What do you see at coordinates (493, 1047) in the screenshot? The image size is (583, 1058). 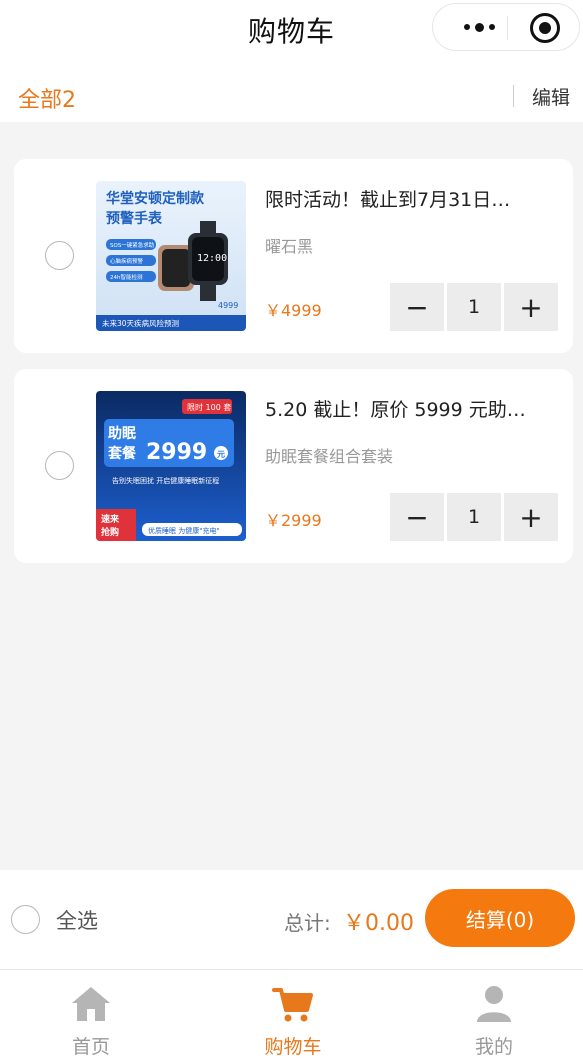 I see `tab-mine-label: 我的` at bounding box center [493, 1047].